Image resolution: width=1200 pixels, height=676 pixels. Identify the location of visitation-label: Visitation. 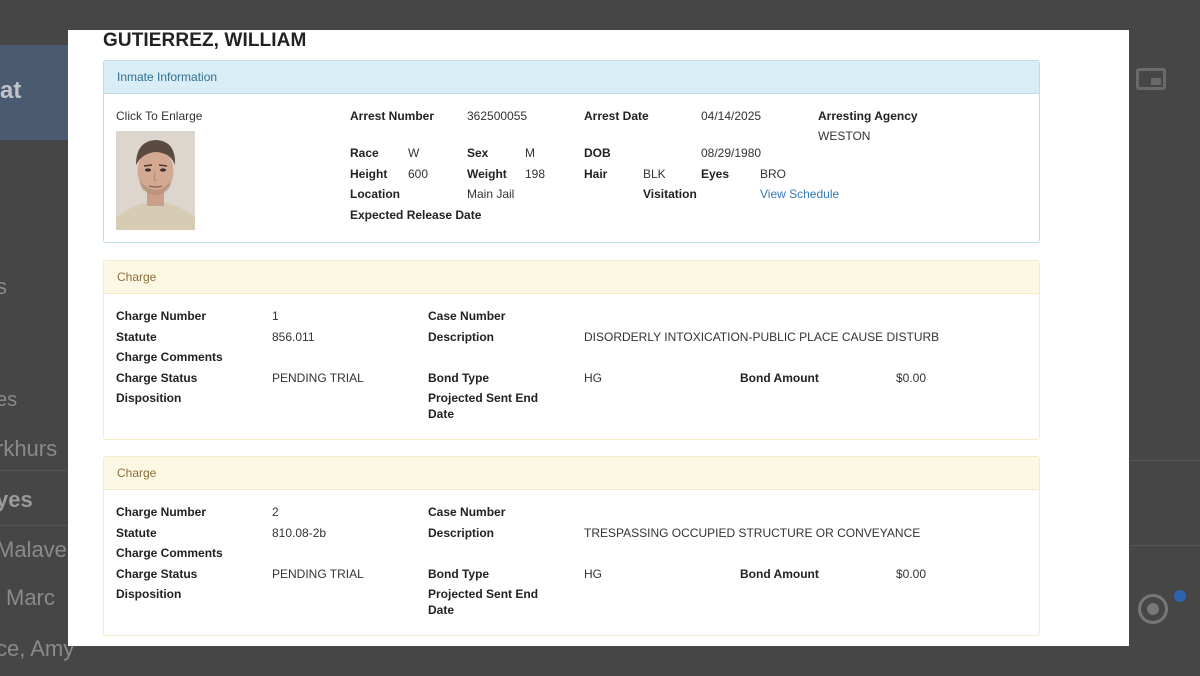
(670, 194).